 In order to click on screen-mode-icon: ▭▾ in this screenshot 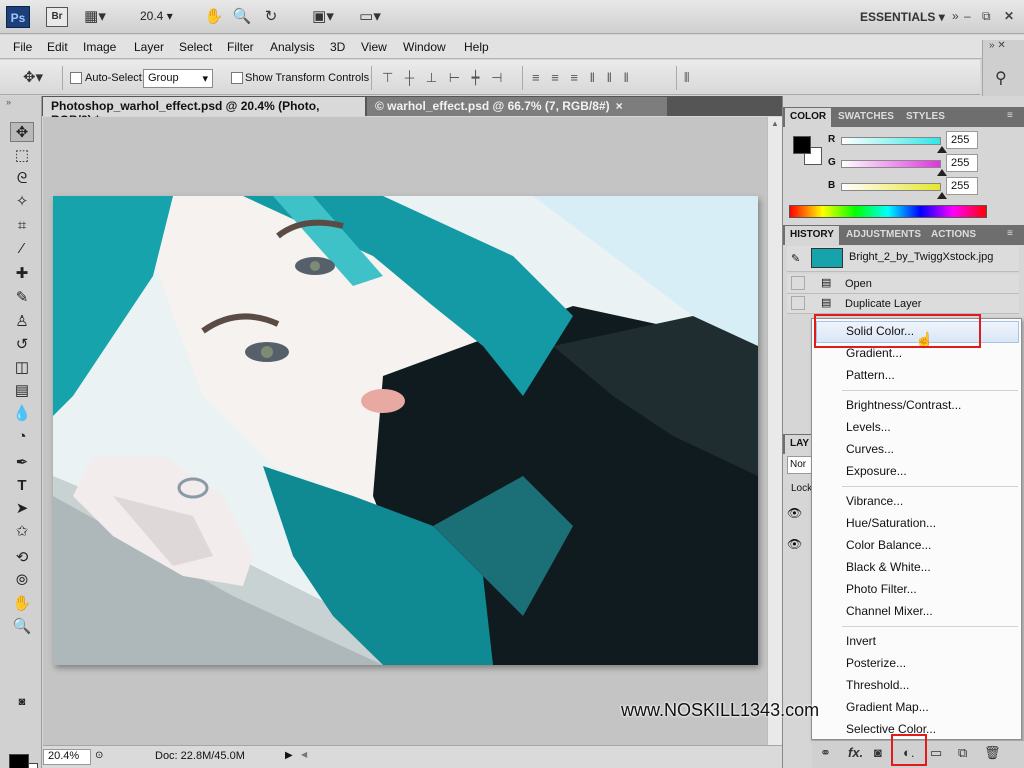, I will do `click(370, 17)`.